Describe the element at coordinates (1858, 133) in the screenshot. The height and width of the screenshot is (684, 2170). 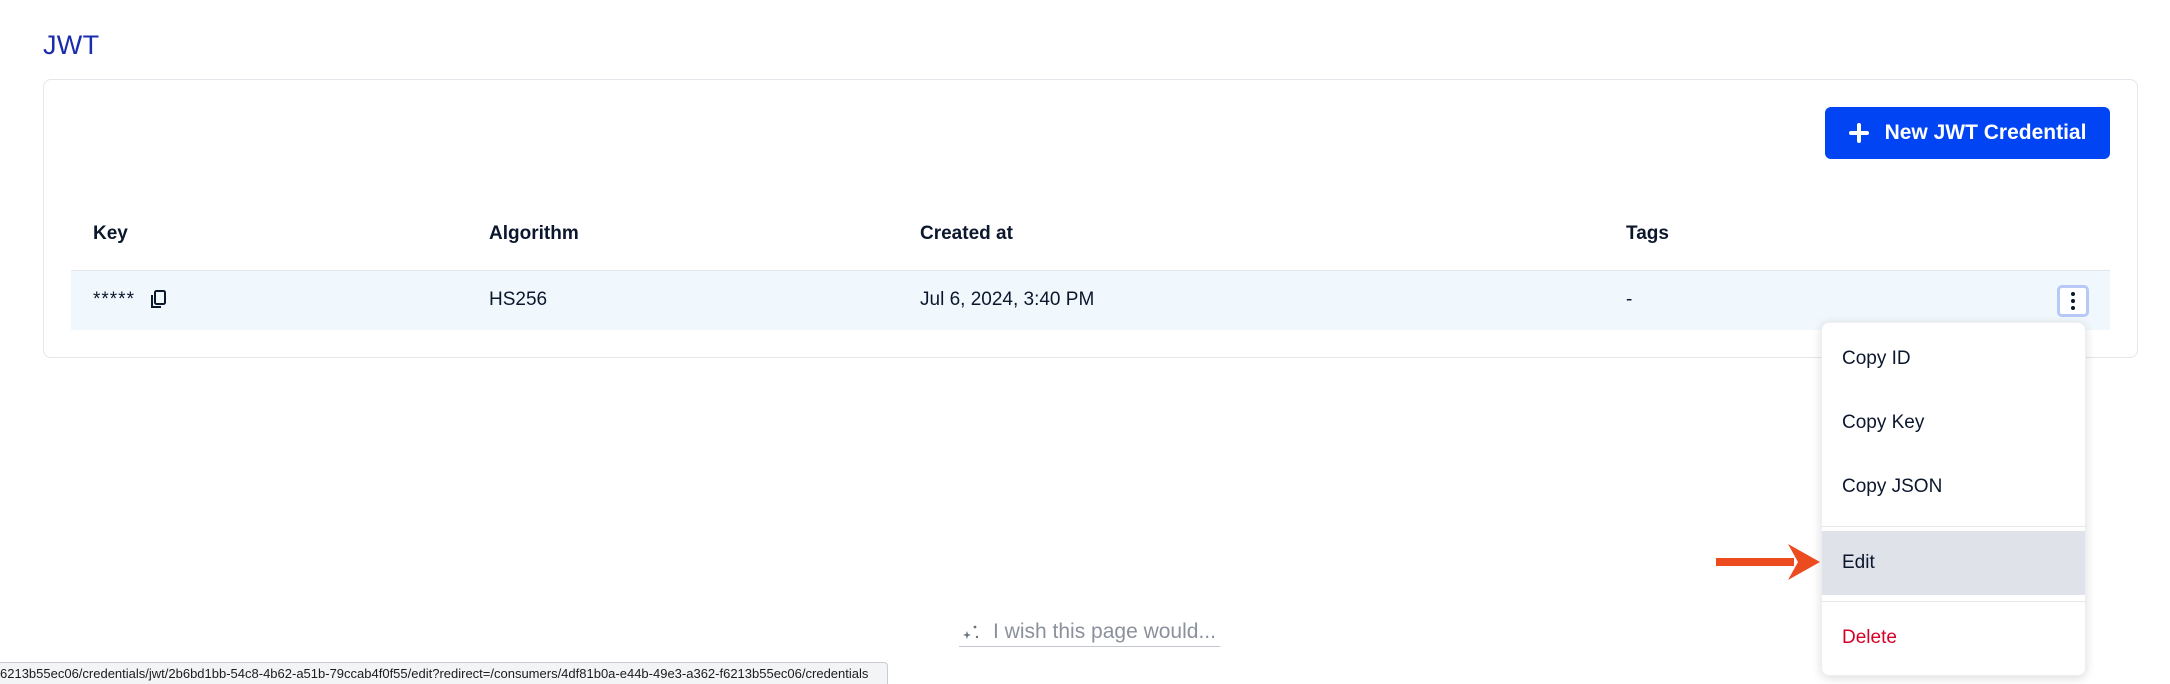
I see `plus-icon` at that location.